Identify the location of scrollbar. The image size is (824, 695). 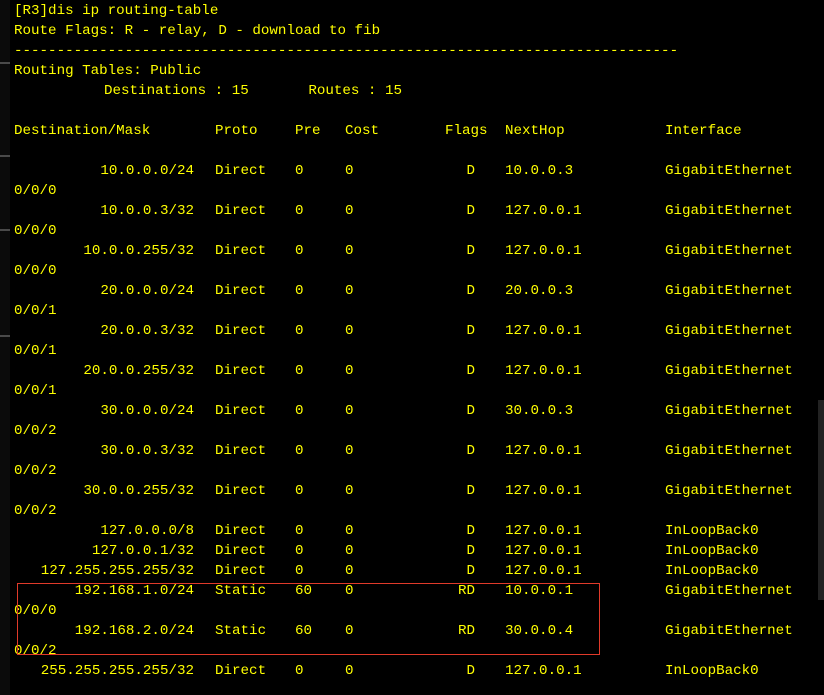
(821, 500).